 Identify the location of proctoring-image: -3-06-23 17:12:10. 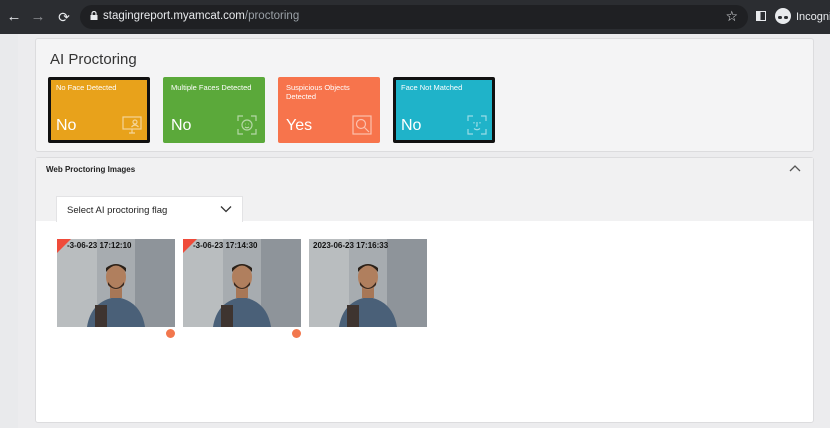
(116, 283).